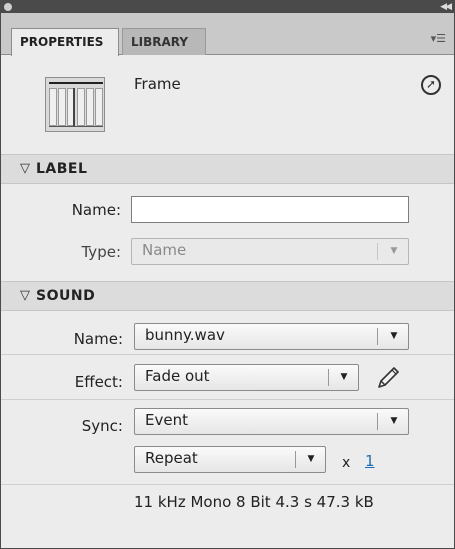 This screenshot has width=455, height=549. I want to click on close-icon, so click(8, 7).